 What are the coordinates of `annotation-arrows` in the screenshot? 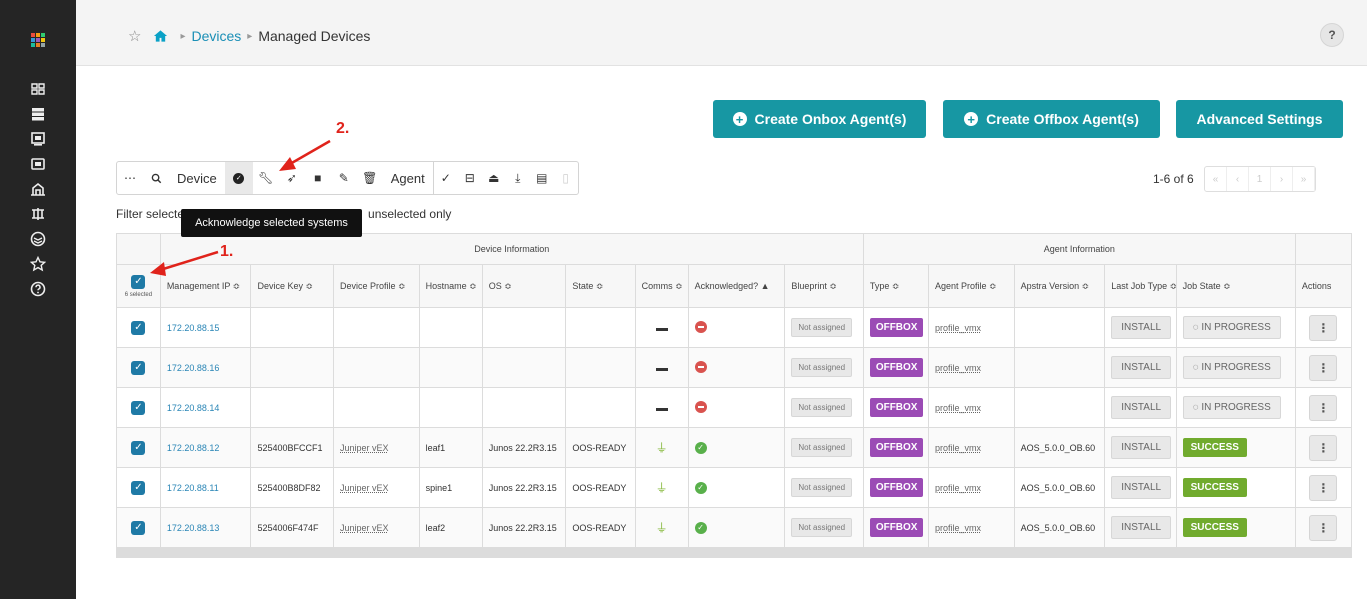 It's located at (240, 207).